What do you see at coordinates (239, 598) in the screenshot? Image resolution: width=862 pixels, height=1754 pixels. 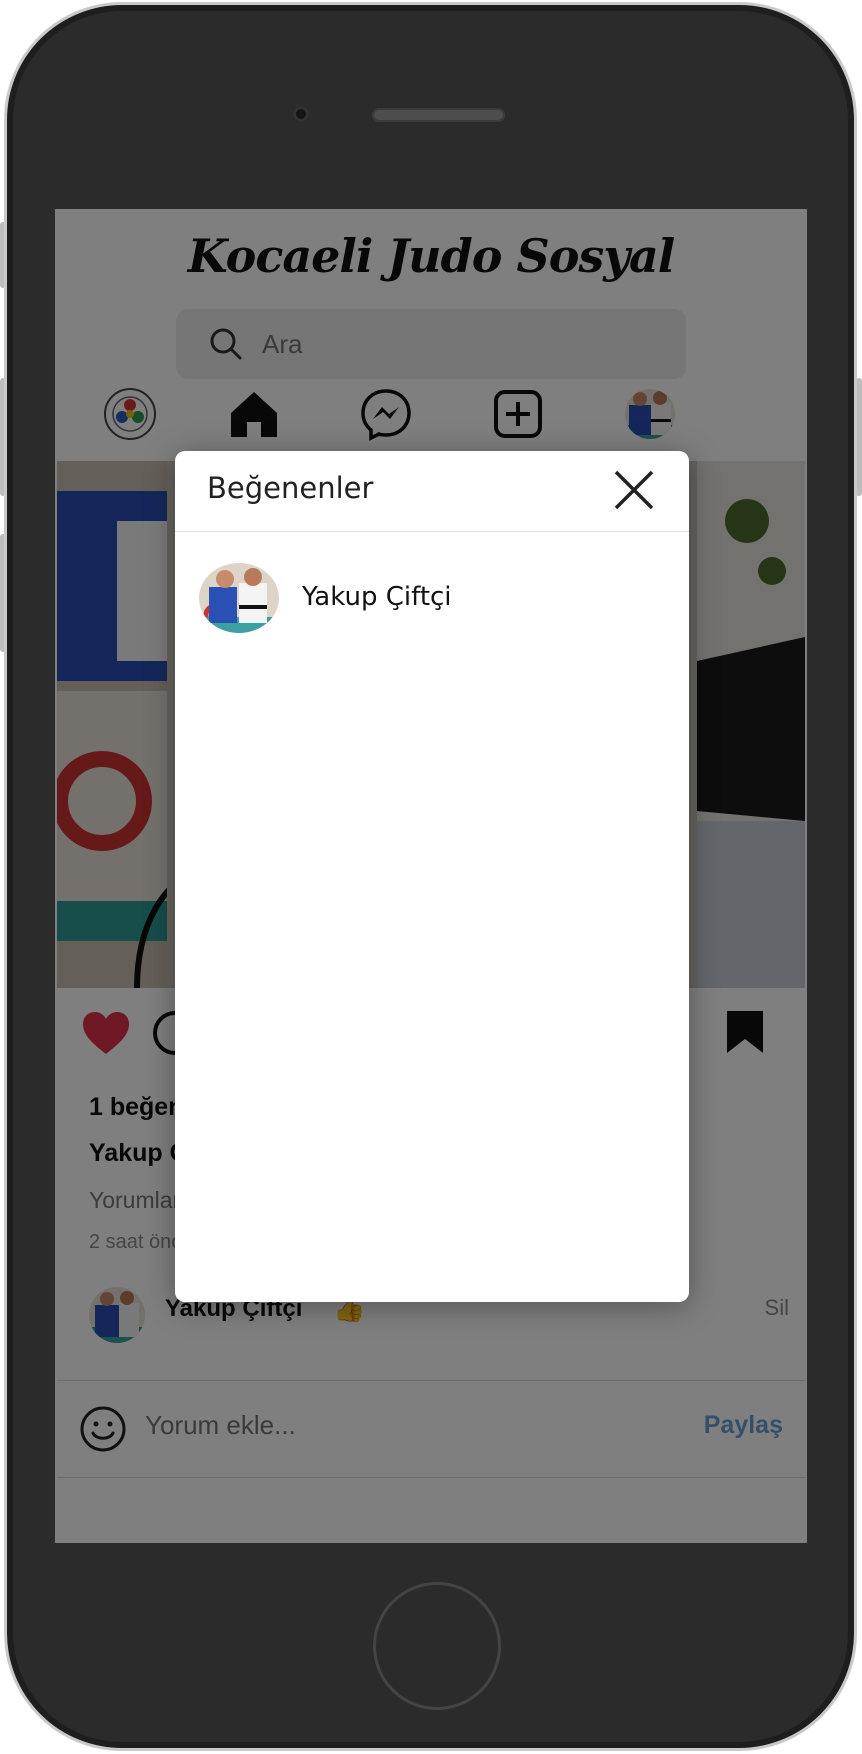 I see `liker-avatar` at bounding box center [239, 598].